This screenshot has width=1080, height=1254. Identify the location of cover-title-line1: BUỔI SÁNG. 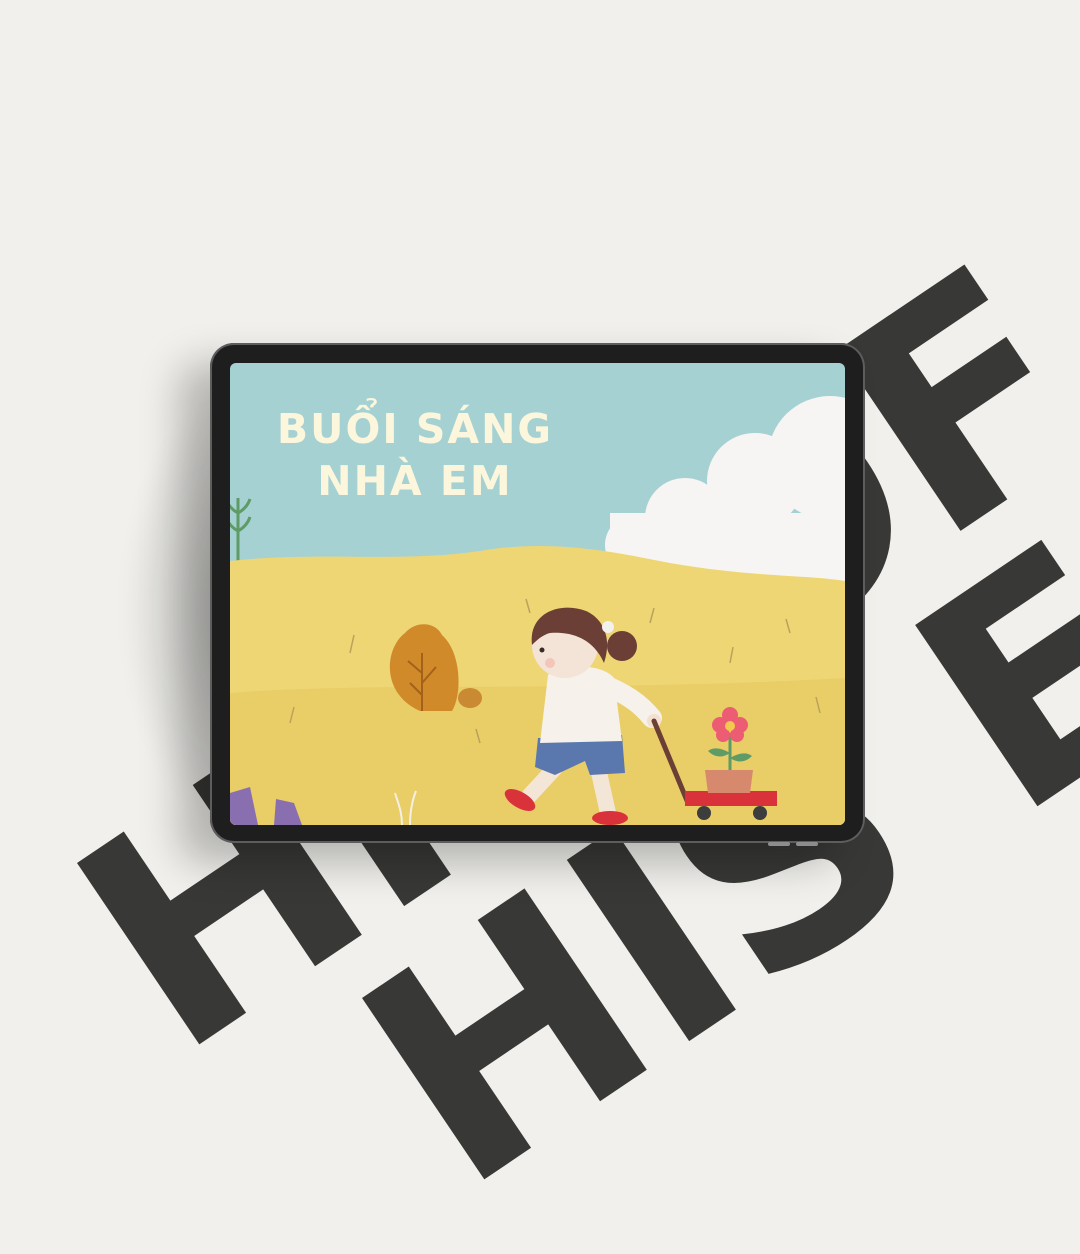
(415, 429).